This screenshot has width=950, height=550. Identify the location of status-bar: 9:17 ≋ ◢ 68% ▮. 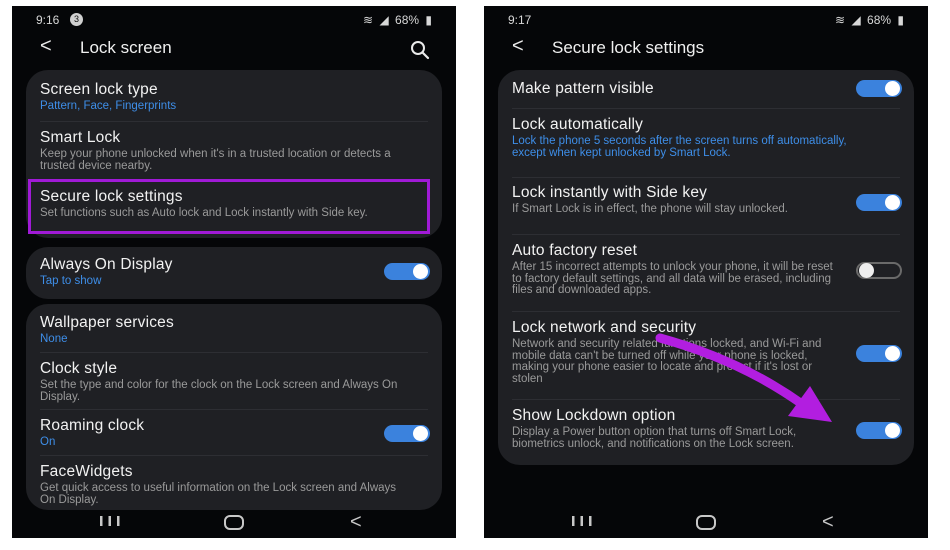
(706, 21).